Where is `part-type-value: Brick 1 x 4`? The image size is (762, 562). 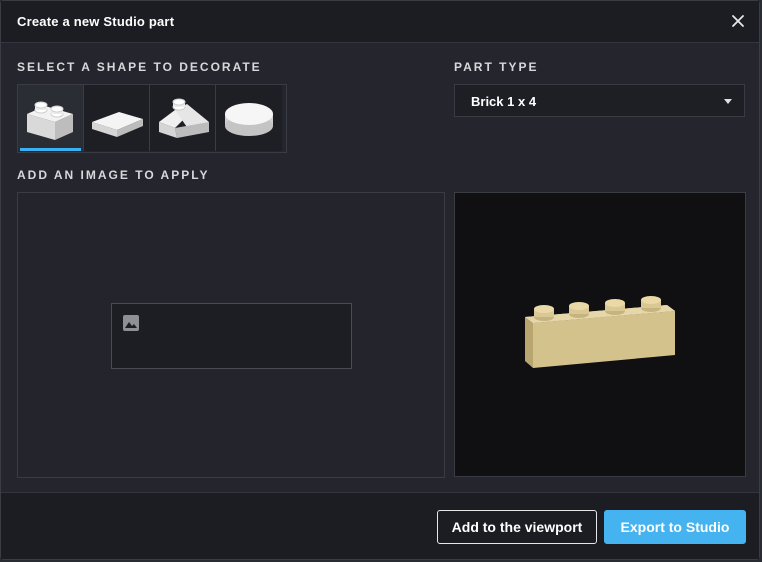
part-type-value: Brick 1 x 4 is located at coordinates (504, 101).